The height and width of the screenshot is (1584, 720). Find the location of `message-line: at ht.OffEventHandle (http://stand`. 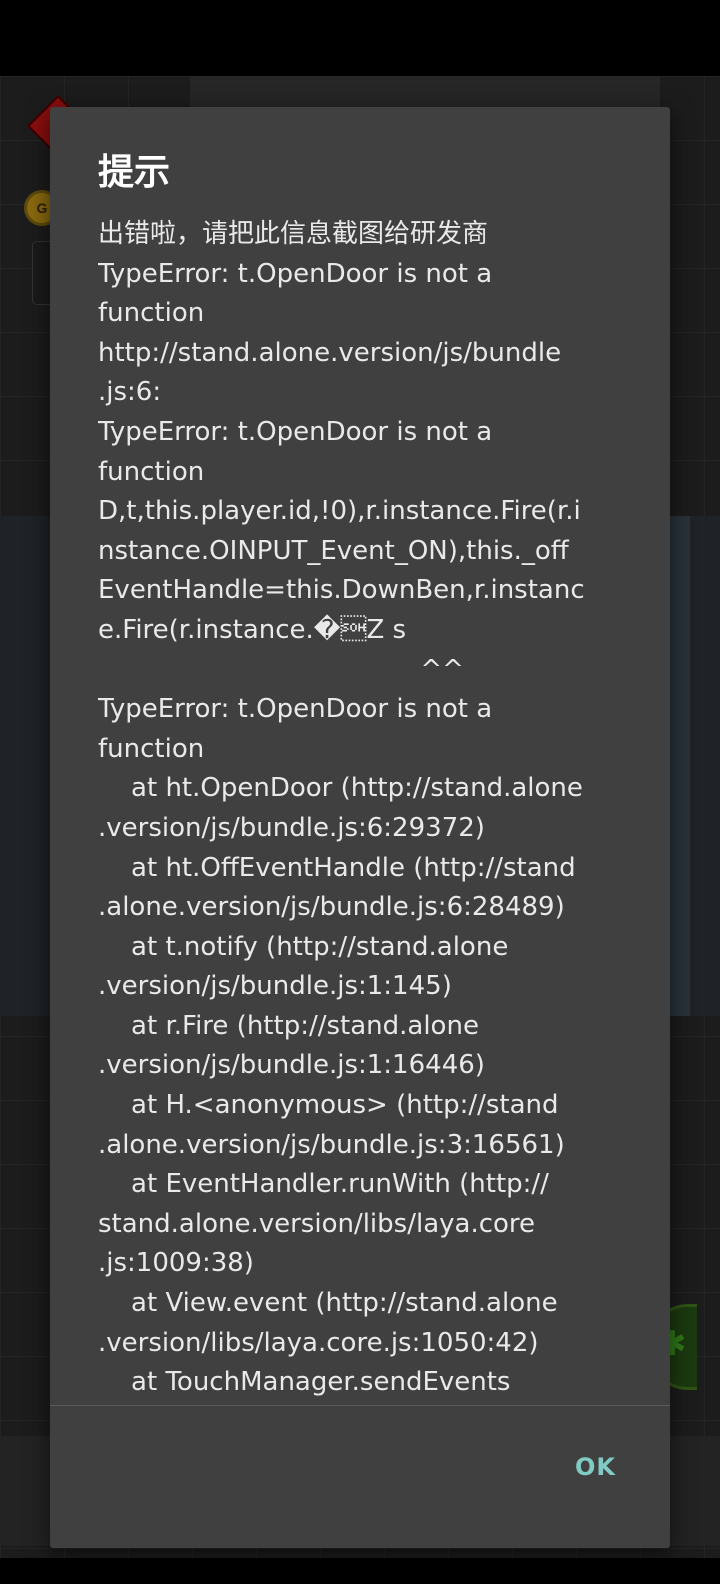

message-line: at ht.OffEventHandle (http://stand is located at coordinates (337, 867).